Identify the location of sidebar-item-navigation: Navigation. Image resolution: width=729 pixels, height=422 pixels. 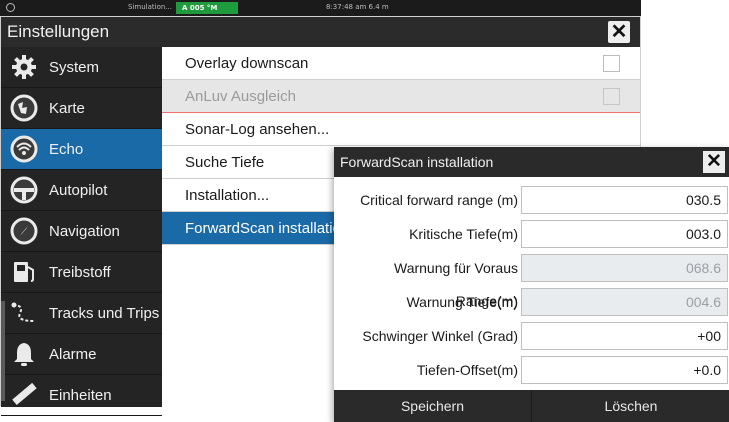
(81, 231).